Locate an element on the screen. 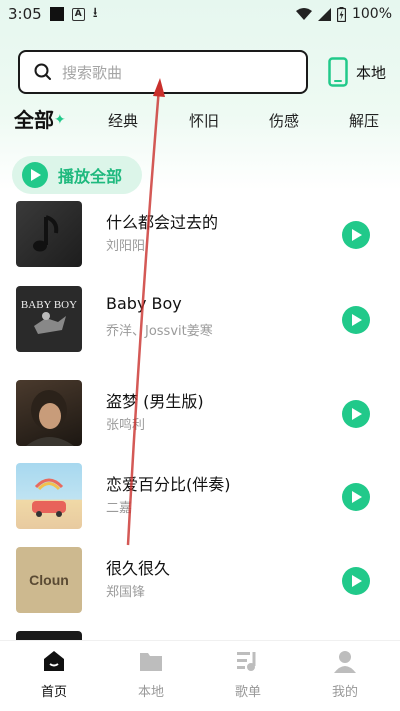  status-time: 3:05 is located at coordinates (25, 14).